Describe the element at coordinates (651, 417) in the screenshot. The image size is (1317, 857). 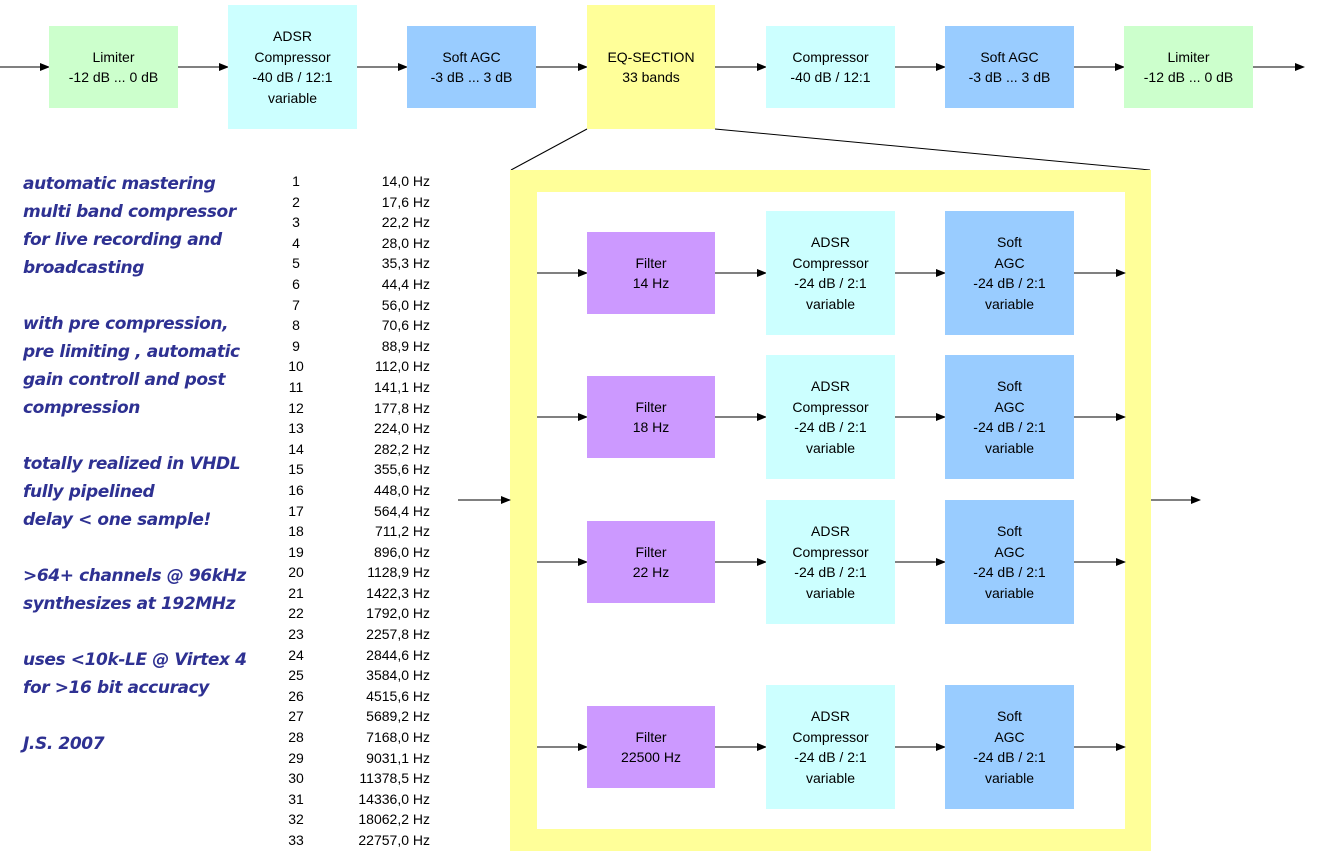
I see `filter-block: Filter 18 Hz` at that location.